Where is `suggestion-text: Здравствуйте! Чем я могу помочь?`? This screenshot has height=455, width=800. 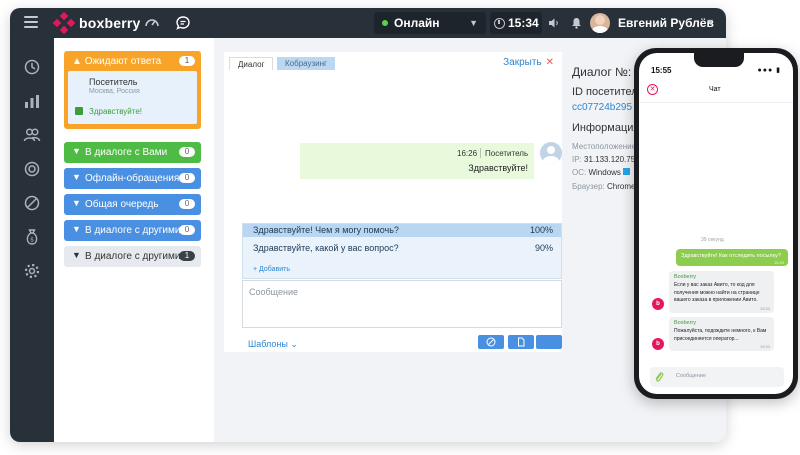
suggestion-text: Здравствуйте! Чем я могу помочь? is located at coordinates (326, 230).